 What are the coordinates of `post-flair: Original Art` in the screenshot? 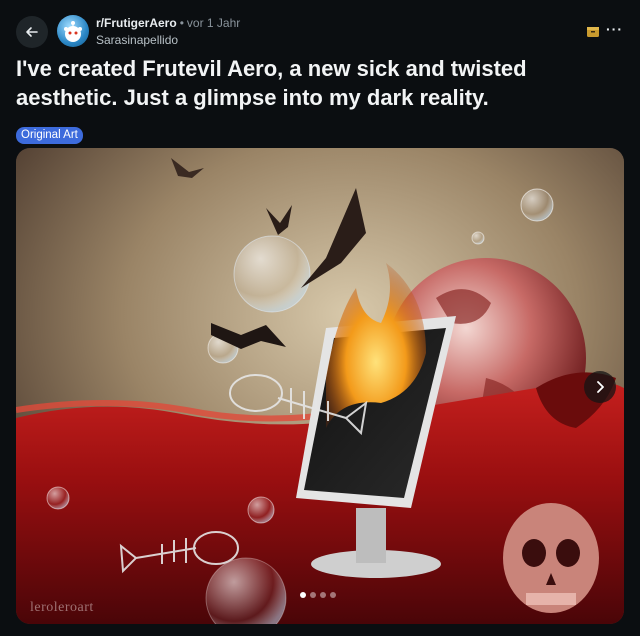 It's located at (49, 135).